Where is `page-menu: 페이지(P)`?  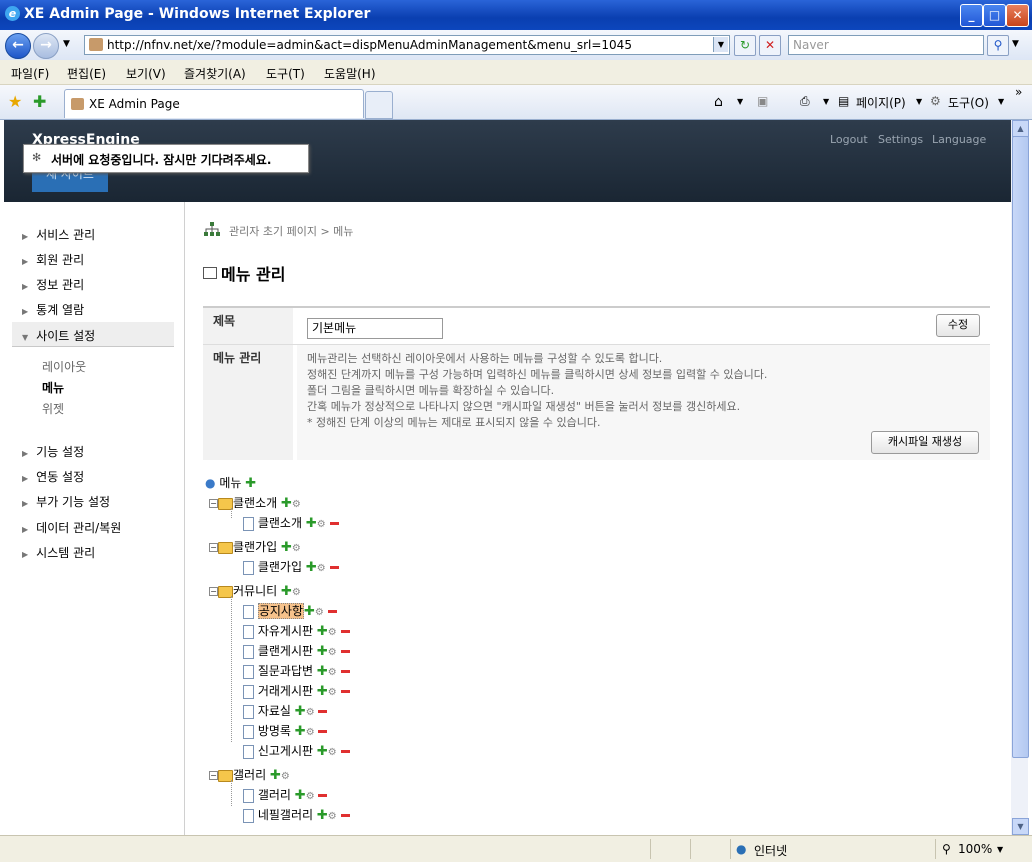
page-menu: 페이지(P) is located at coordinates (881, 102).